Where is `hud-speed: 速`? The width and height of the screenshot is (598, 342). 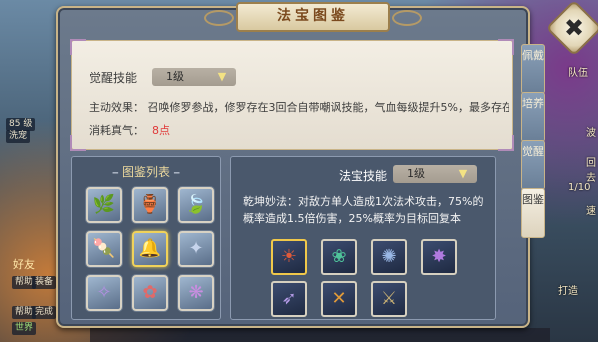
hud-speed: 速 is located at coordinates (591, 211).